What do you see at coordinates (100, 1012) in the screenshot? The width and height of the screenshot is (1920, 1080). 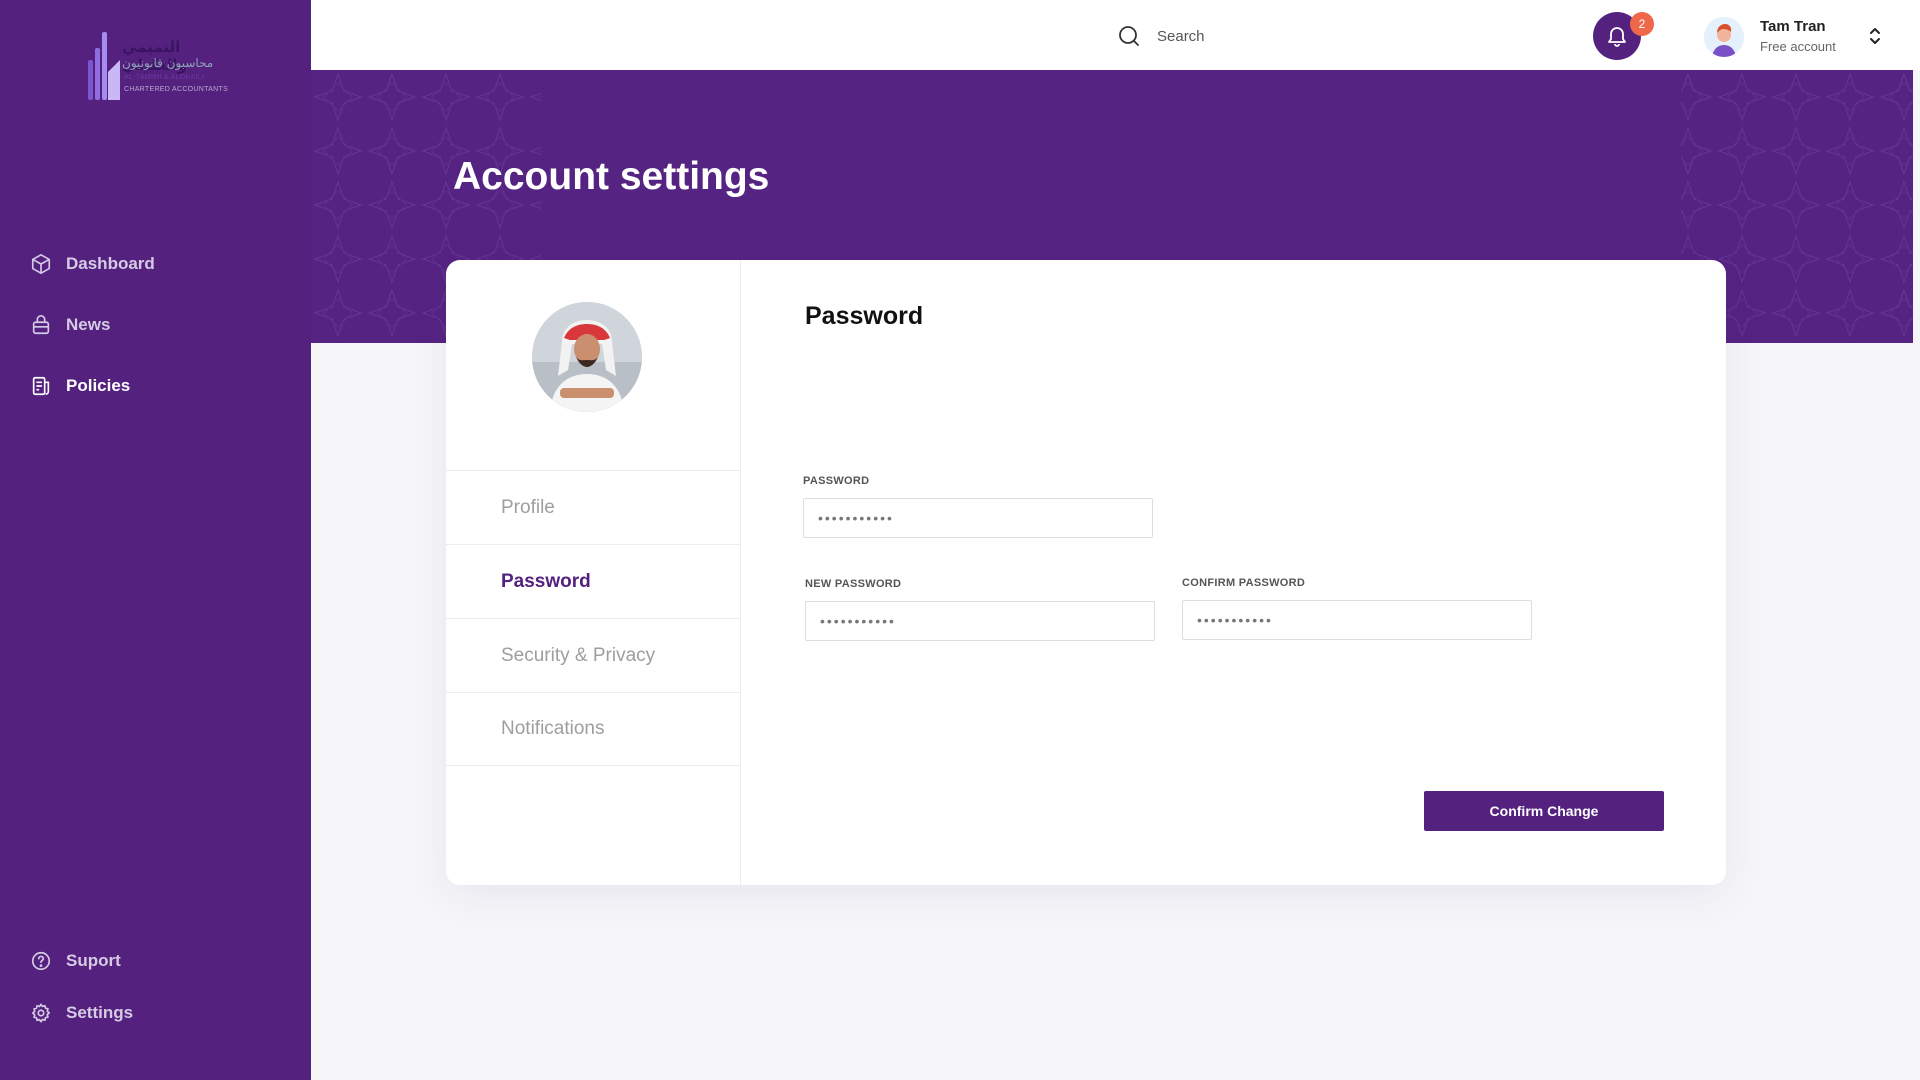 I see `sidebar-item-label: Settings` at bounding box center [100, 1012].